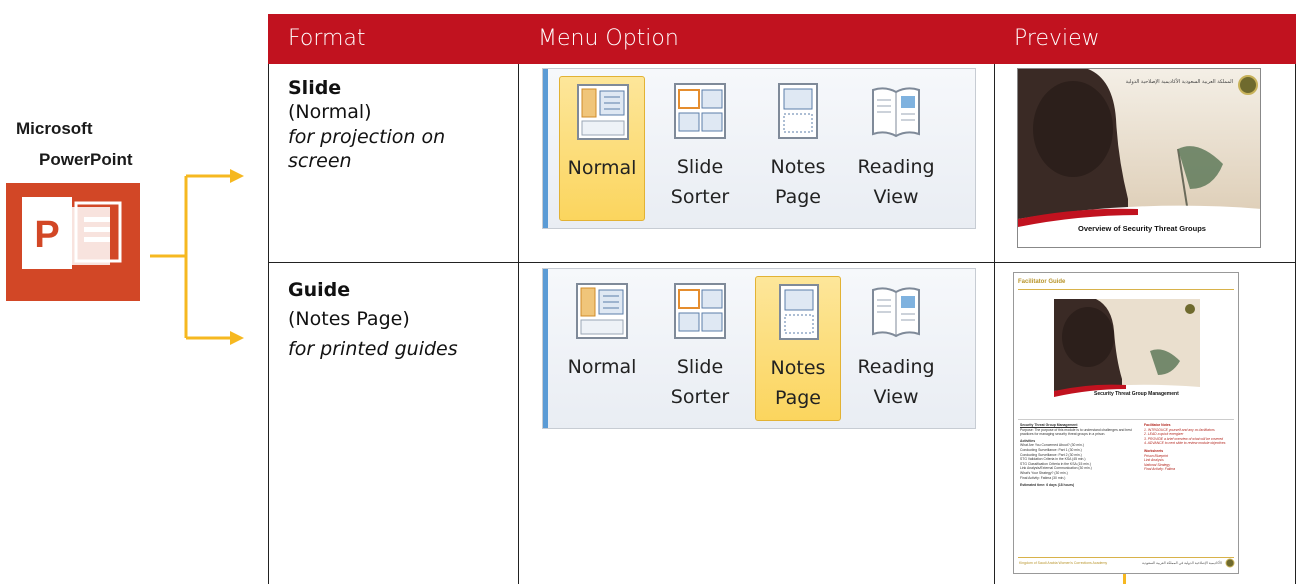 This screenshot has width=1300, height=584. Describe the element at coordinates (1126, 289) in the screenshot. I see `guide-header-rule` at that location.